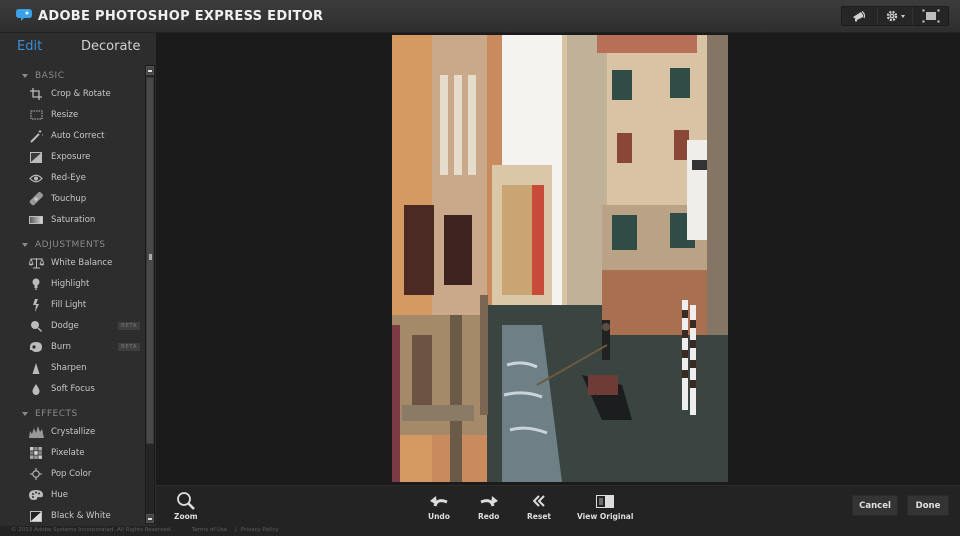 The height and width of the screenshot is (536, 960). What do you see at coordinates (60, 495) in the screenshot?
I see `sidebar-item-label: Hue` at bounding box center [60, 495].